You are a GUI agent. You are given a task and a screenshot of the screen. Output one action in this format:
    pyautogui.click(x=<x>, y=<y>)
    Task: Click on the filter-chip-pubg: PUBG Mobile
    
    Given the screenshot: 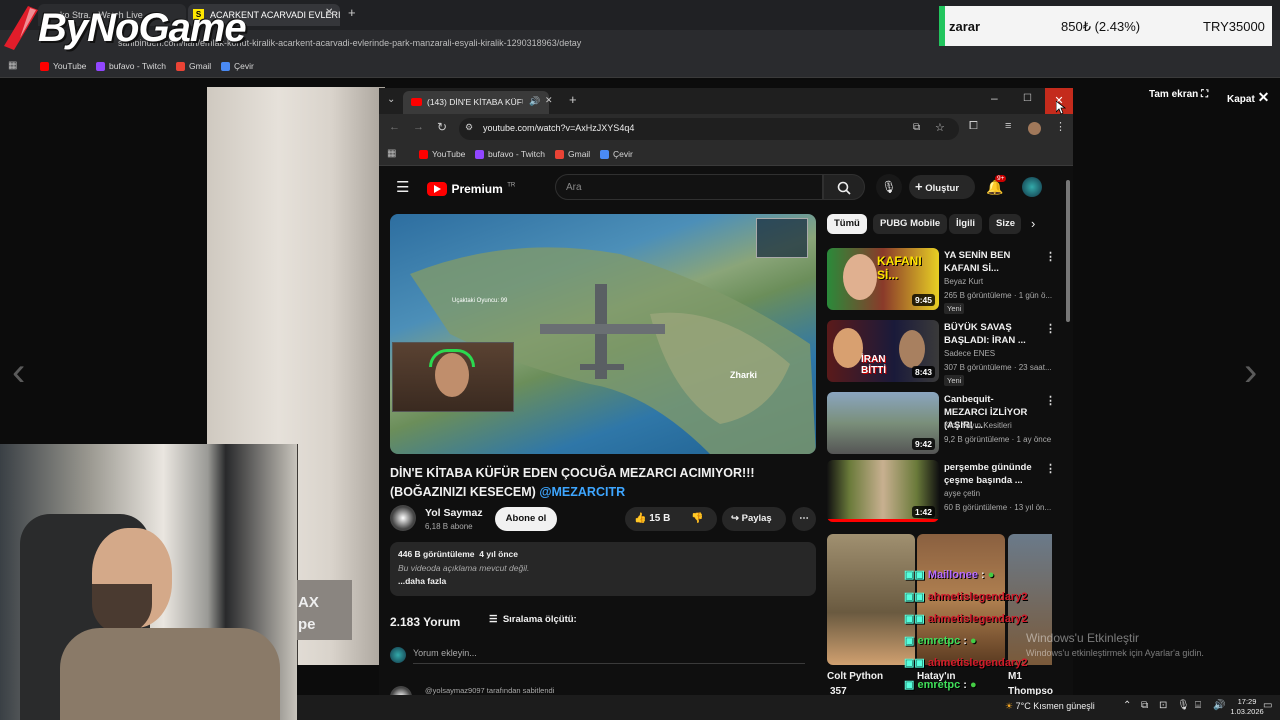 What is the action you would take?
    pyautogui.click(x=910, y=224)
    